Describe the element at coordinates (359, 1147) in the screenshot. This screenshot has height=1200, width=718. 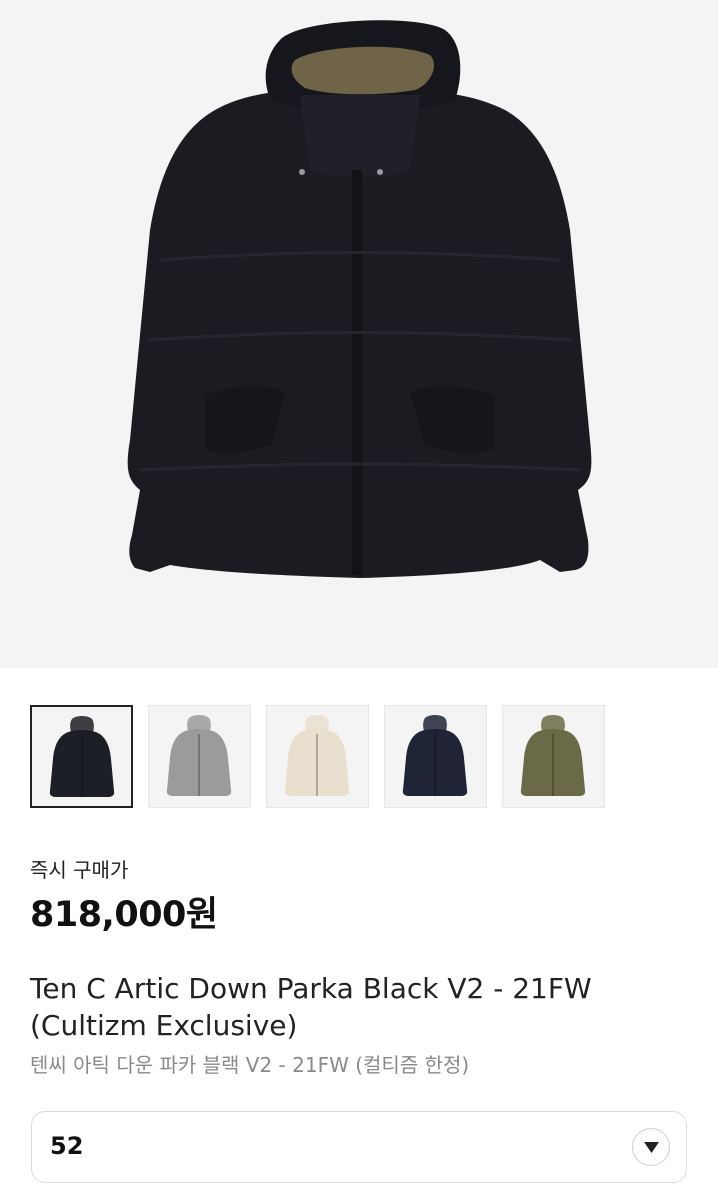
I see `size-select: 52` at that location.